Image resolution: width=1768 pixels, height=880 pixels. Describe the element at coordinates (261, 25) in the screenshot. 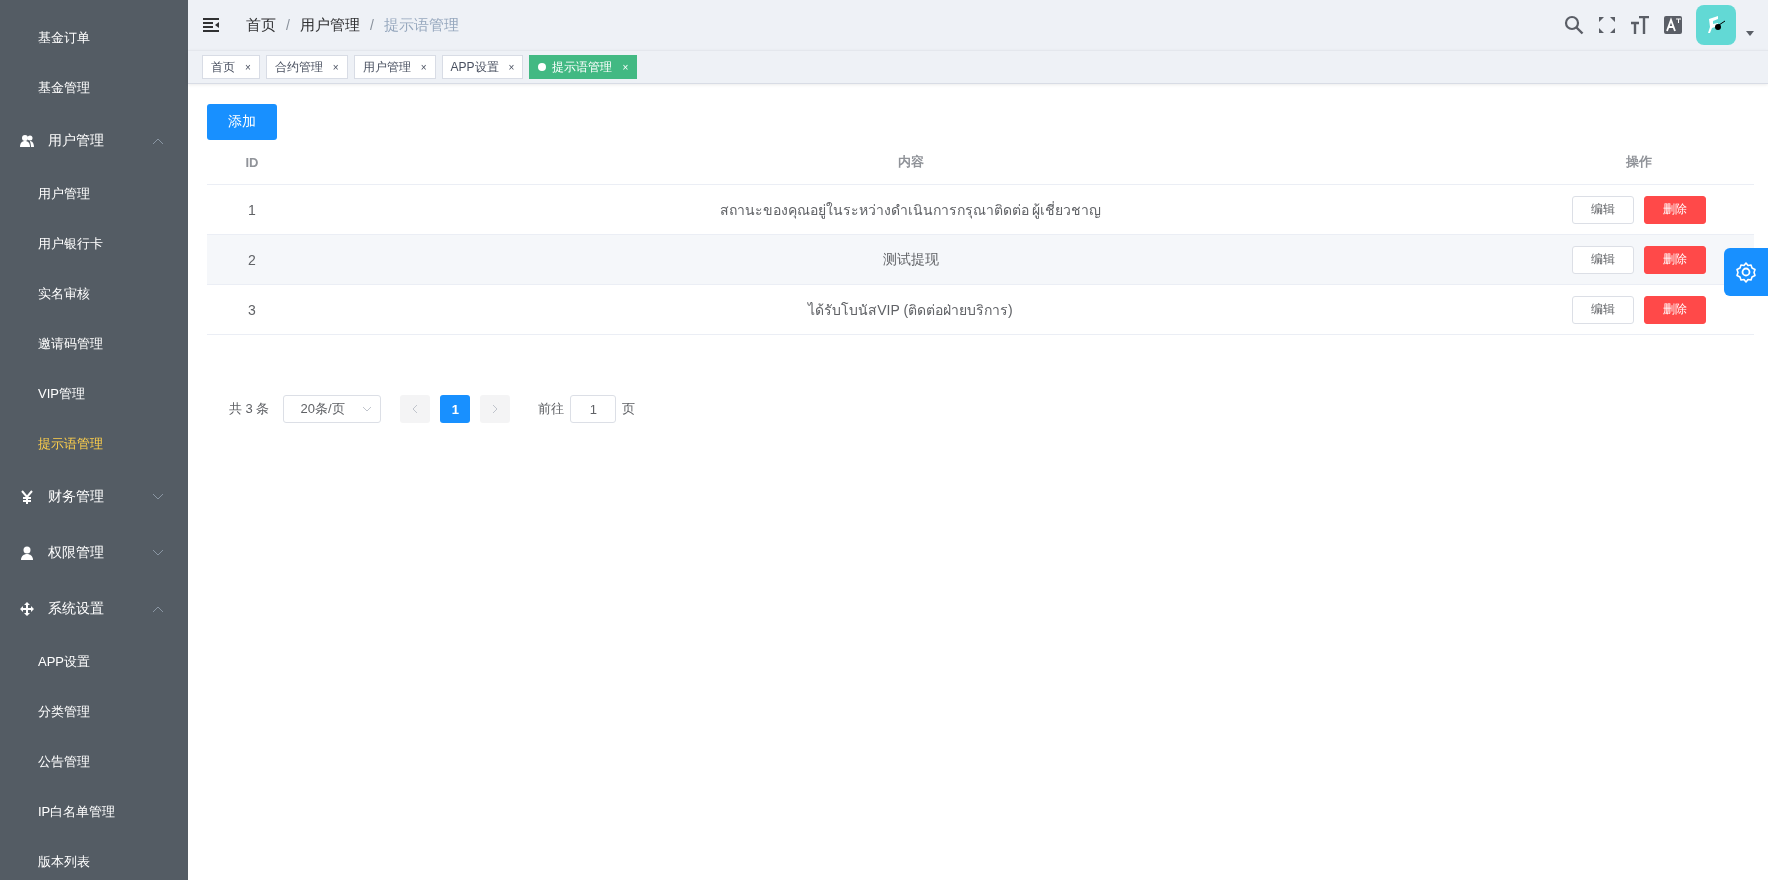

I see `breadcrumb-item: 首页` at that location.